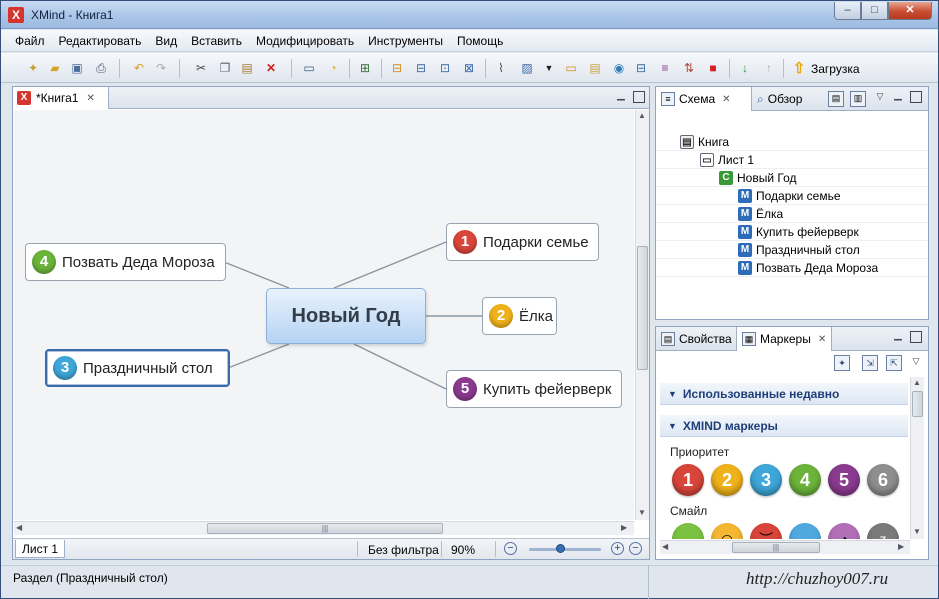 The height and width of the screenshot is (599, 939). What do you see at coordinates (30, 40) in the screenshot?
I see `menu-file: Файл` at bounding box center [30, 40].